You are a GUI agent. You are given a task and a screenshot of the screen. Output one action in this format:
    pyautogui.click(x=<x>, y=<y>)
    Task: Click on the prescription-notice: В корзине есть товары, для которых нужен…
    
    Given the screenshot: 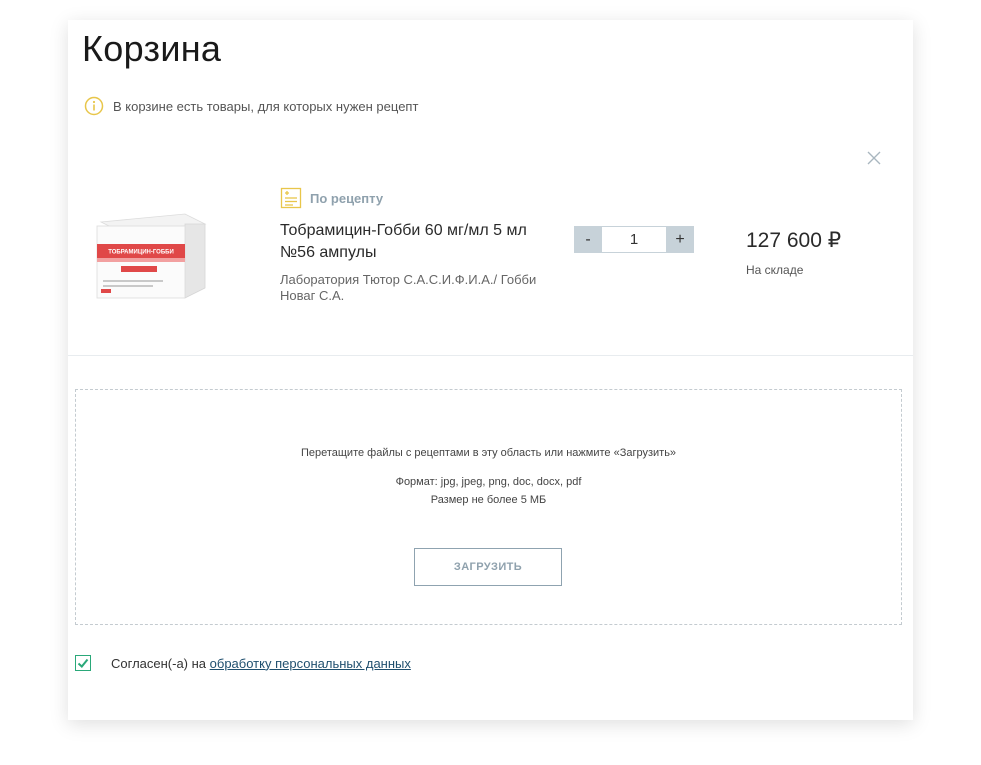 What is the action you would take?
    pyautogui.click(x=251, y=106)
    